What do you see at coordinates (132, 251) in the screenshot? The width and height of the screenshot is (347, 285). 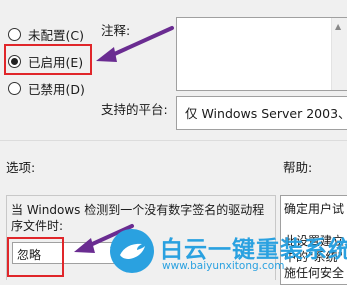 I see `bird-logo-icon` at bounding box center [132, 251].